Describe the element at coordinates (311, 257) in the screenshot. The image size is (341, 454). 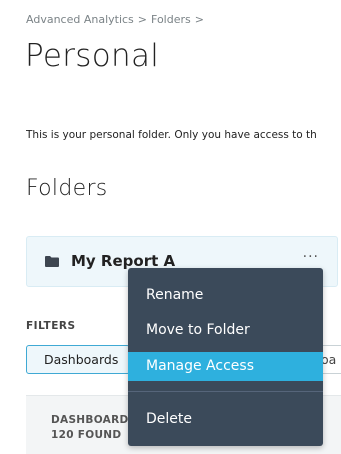
I see `more-options-icon: ···` at that location.